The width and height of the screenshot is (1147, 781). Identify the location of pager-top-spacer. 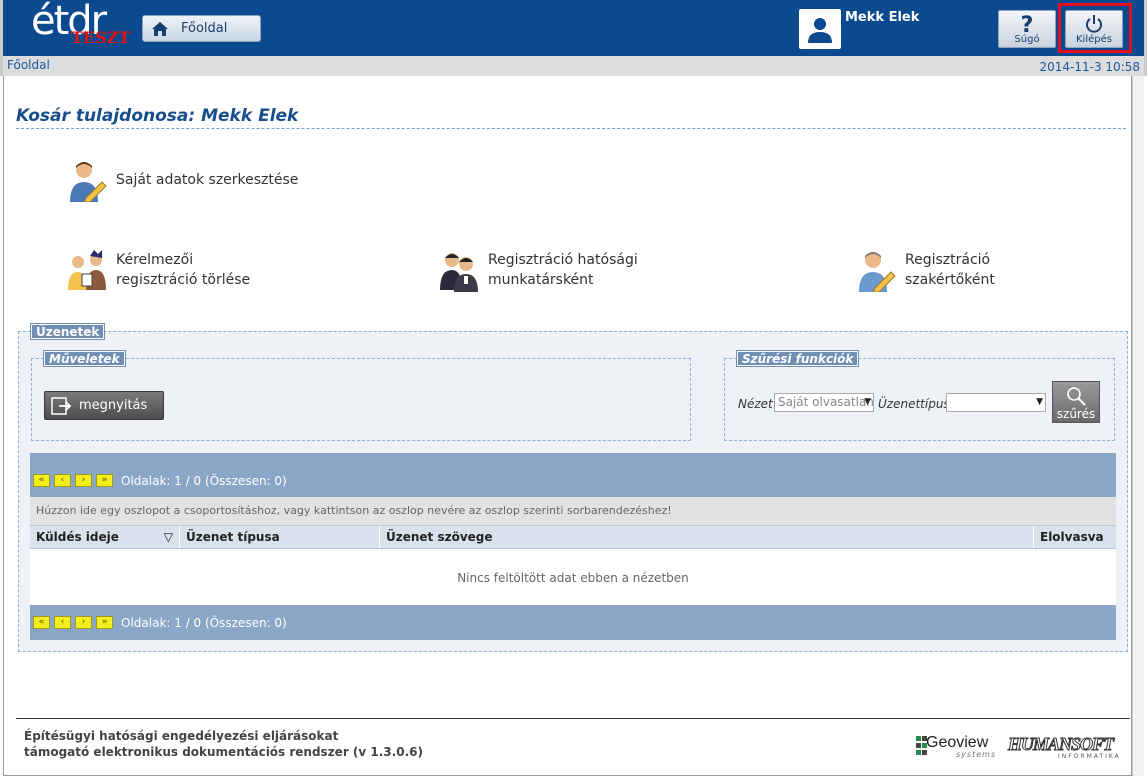
(573, 458).